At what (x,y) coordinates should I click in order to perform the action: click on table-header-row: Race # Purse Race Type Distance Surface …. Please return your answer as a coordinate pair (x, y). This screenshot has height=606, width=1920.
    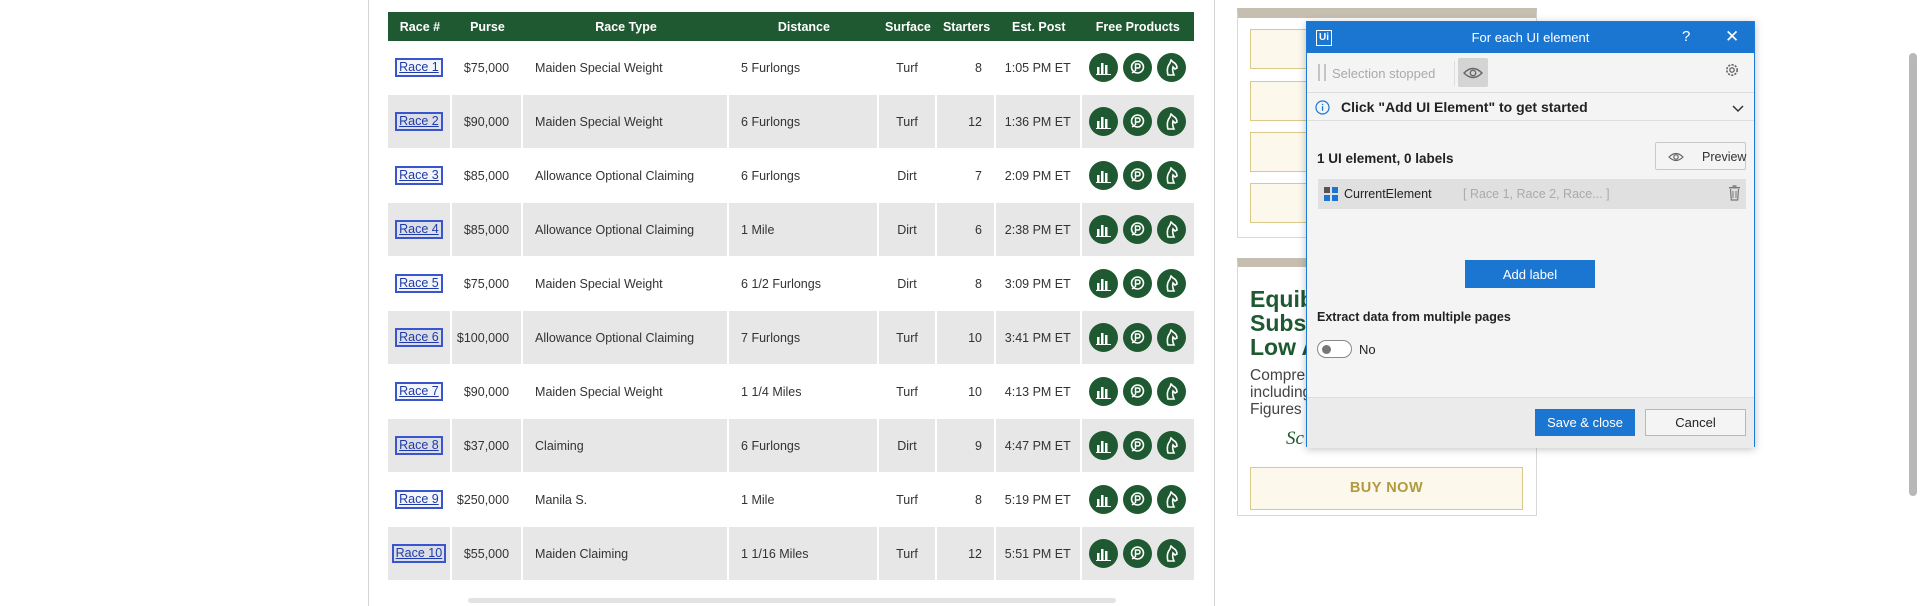
    Looking at the image, I should click on (791, 26).